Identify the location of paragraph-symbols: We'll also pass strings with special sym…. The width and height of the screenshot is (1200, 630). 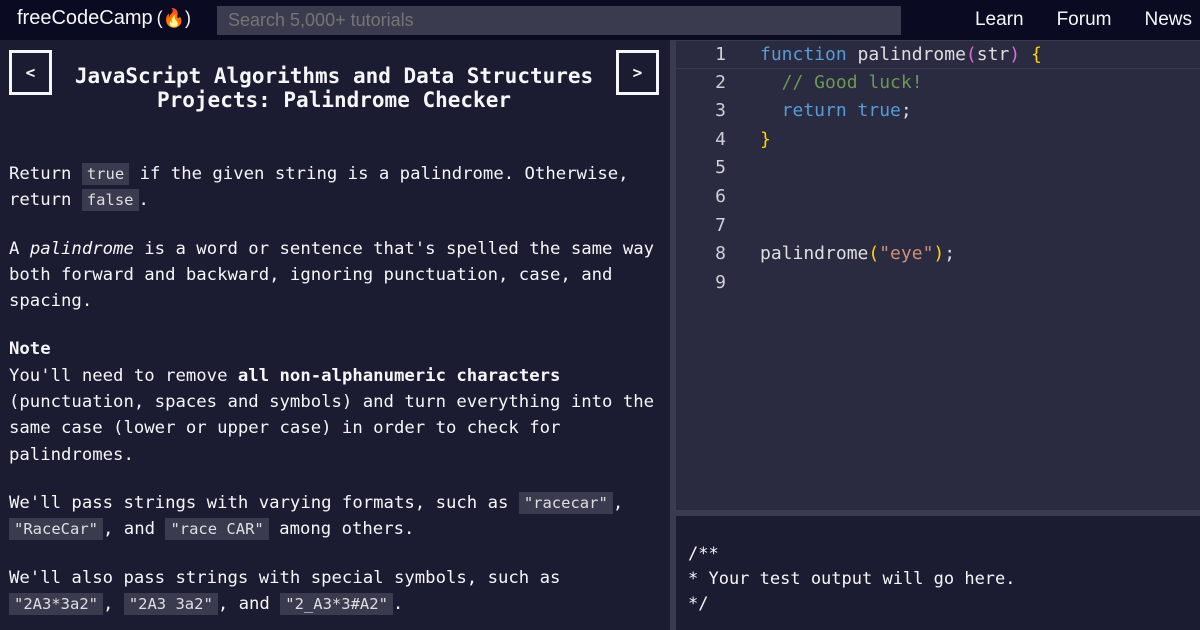
(336, 591).